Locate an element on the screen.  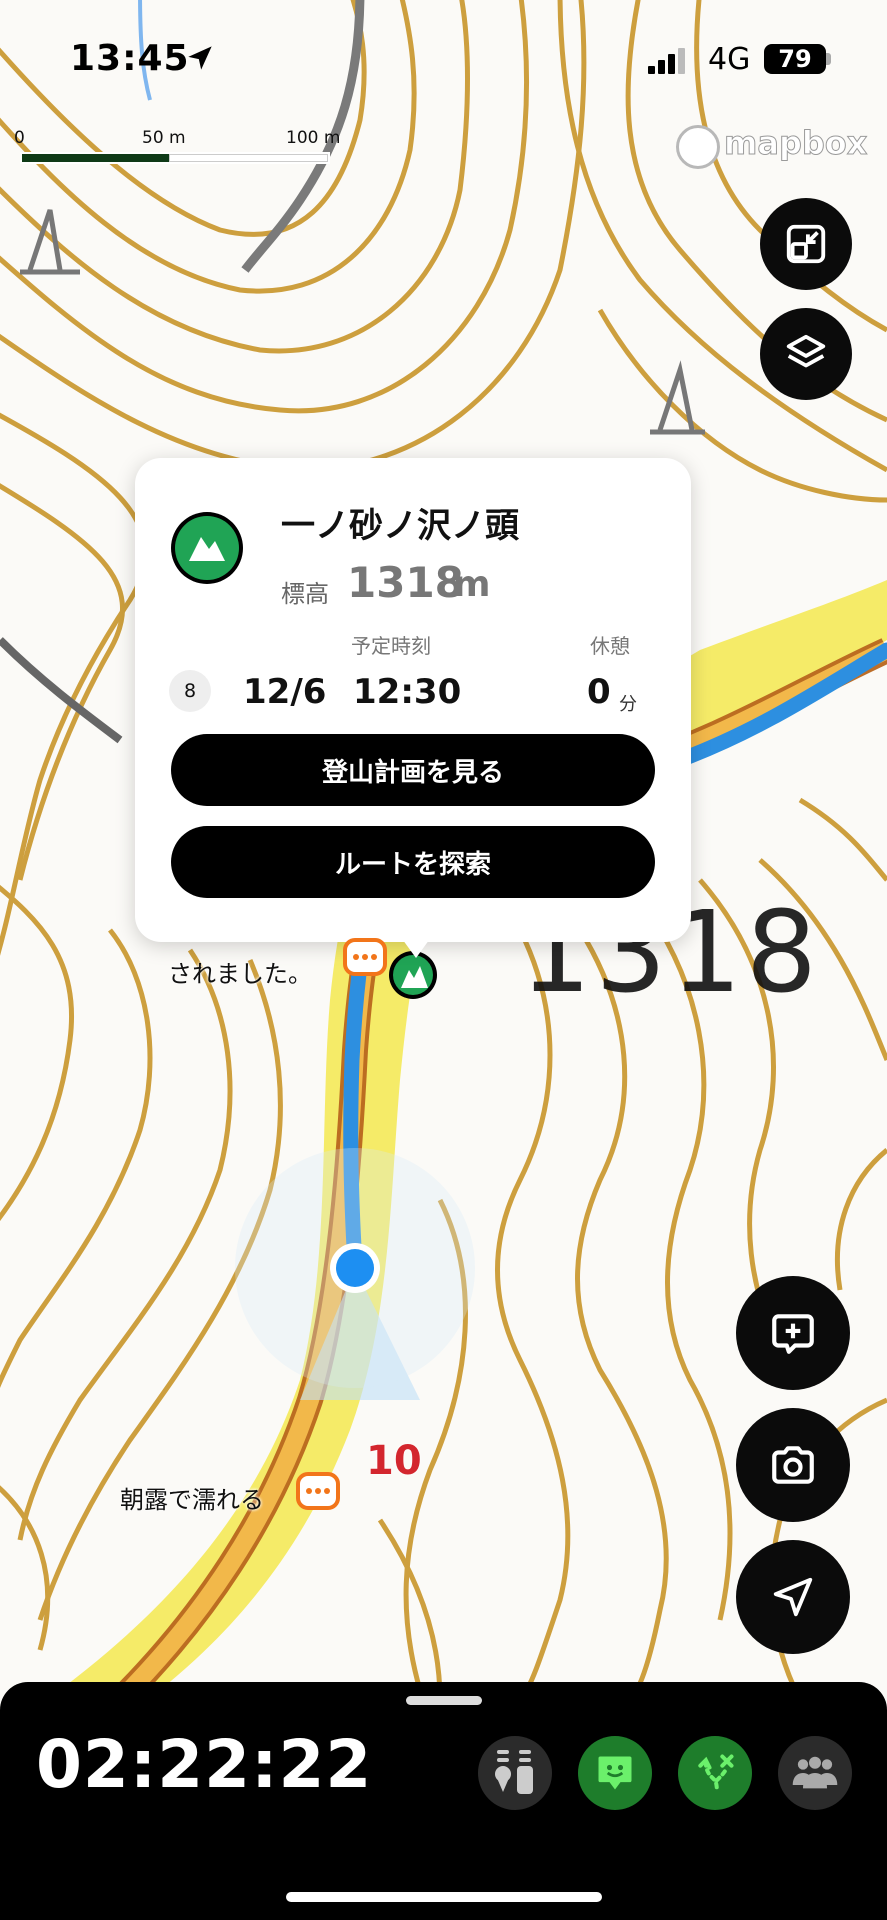
group-icon is located at coordinates (815, 1772).